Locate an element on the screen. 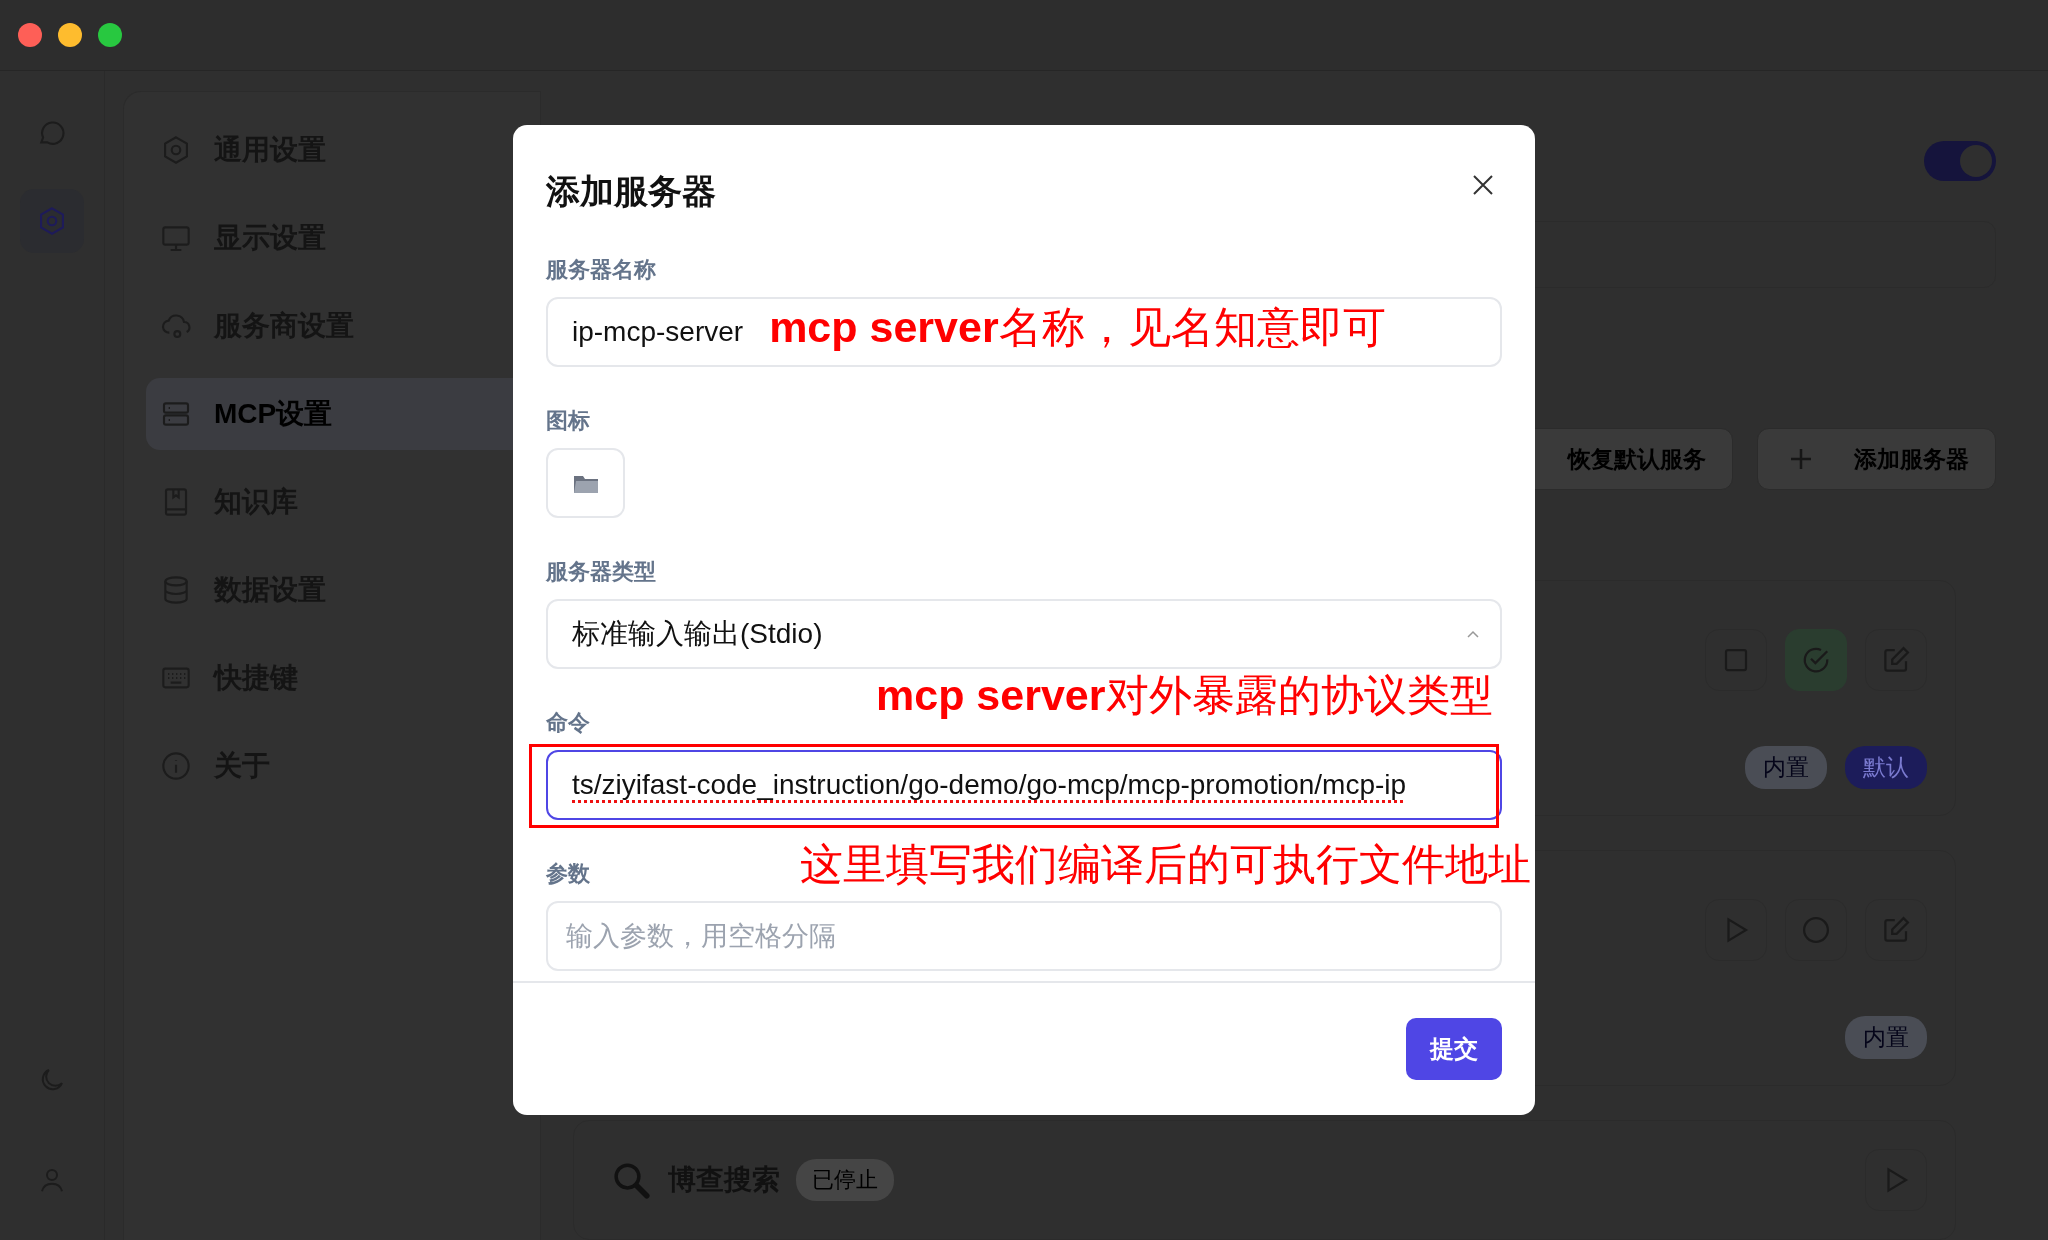 The image size is (2048, 1240). status-label: 已停止 is located at coordinates (845, 1180).